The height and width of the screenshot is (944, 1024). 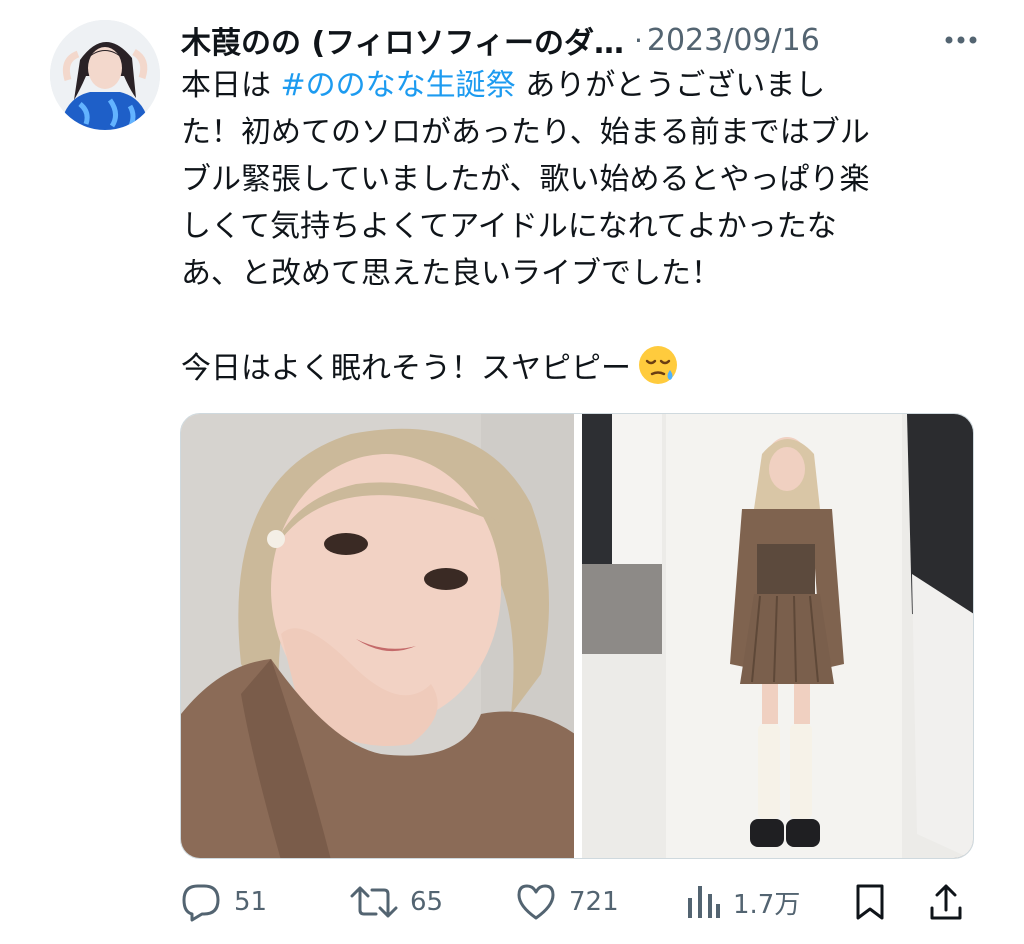 What do you see at coordinates (406, 368) in the screenshot?
I see `tweet-text-segment: 今日はよく眠れそう！スヤピピー` at bounding box center [406, 368].